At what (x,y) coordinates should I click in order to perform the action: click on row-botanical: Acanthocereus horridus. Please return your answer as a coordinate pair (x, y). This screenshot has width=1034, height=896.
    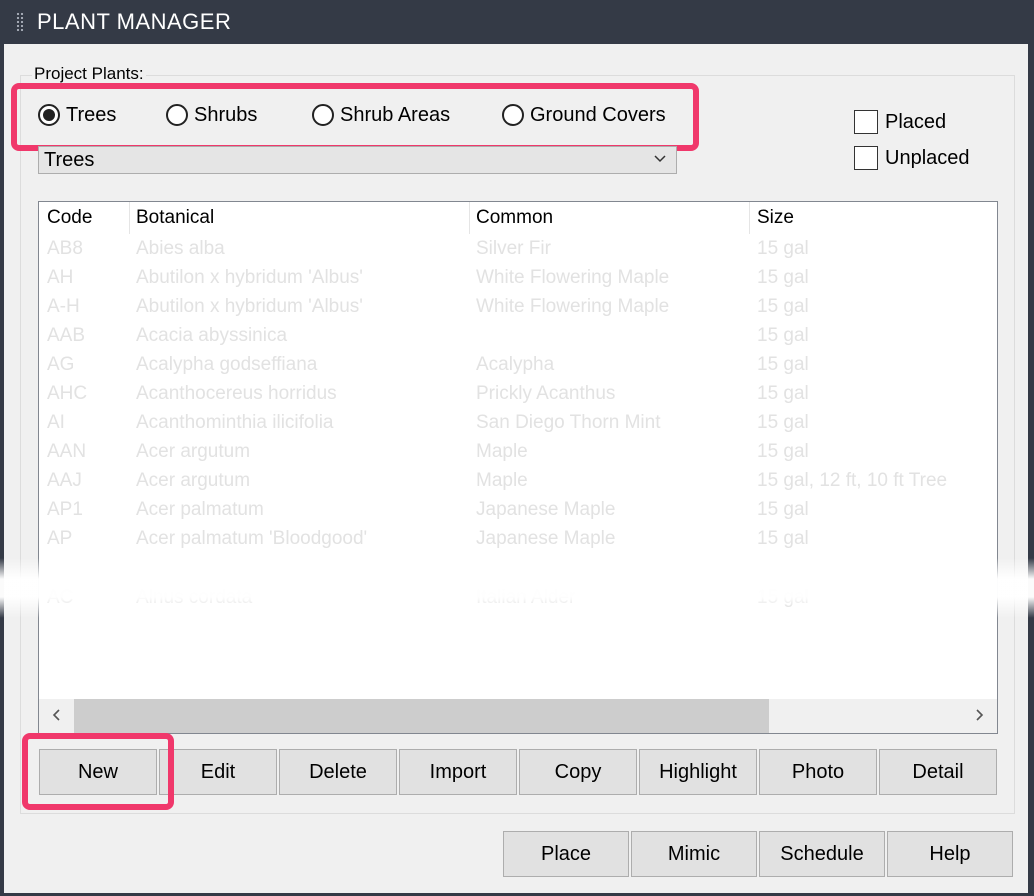
    Looking at the image, I should click on (236, 393).